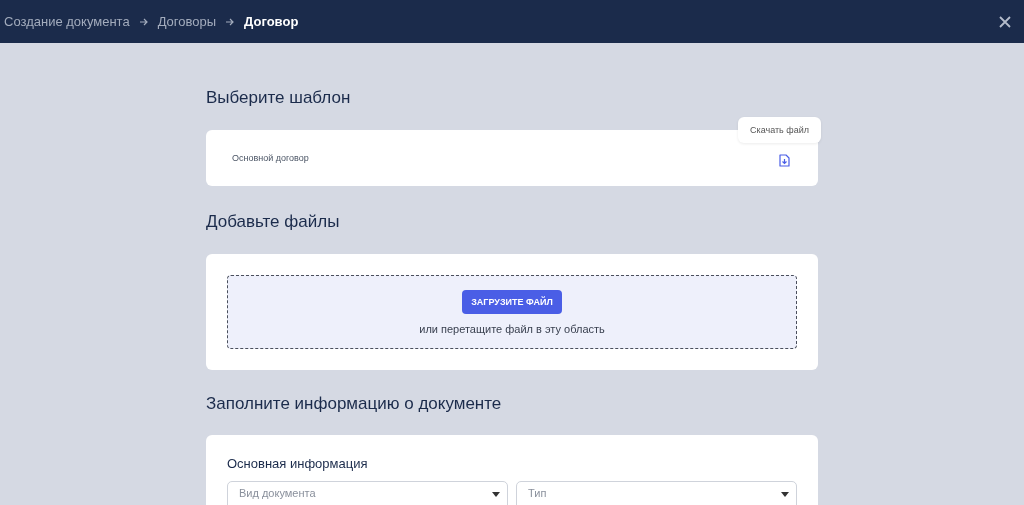 This screenshot has height=505, width=1024. Describe the element at coordinates (187, 21) in the screenshot. I see `breadcrumb-link: Договоры` at that location.